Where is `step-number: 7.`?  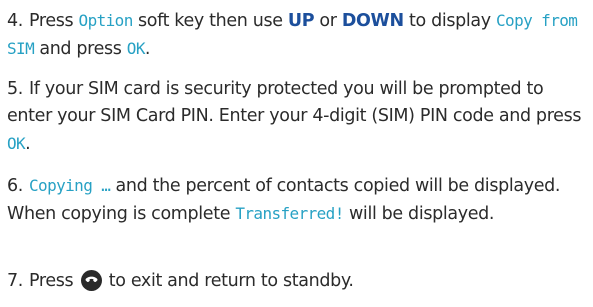 step-number: 7. is located at coordinates (15, 281).